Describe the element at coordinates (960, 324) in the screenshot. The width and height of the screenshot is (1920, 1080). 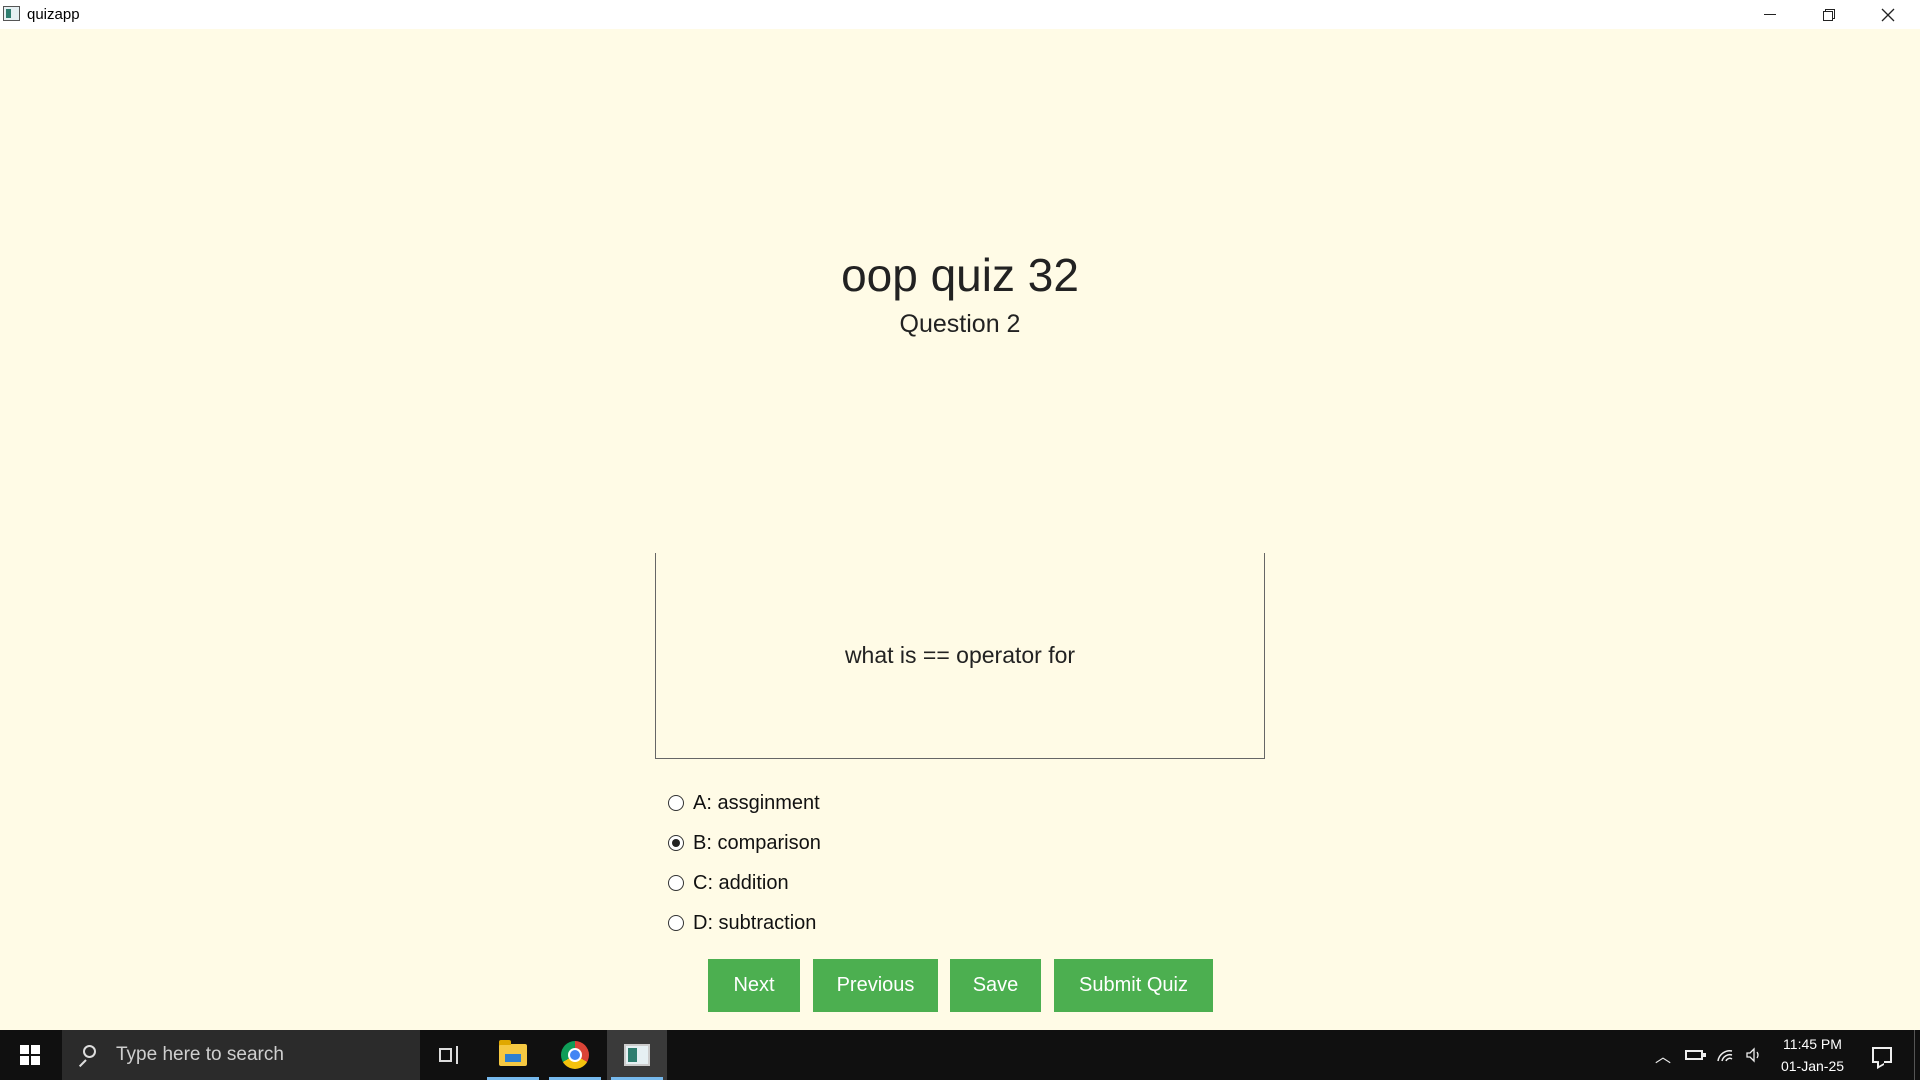
I see `question-number: Question 2` at that location.